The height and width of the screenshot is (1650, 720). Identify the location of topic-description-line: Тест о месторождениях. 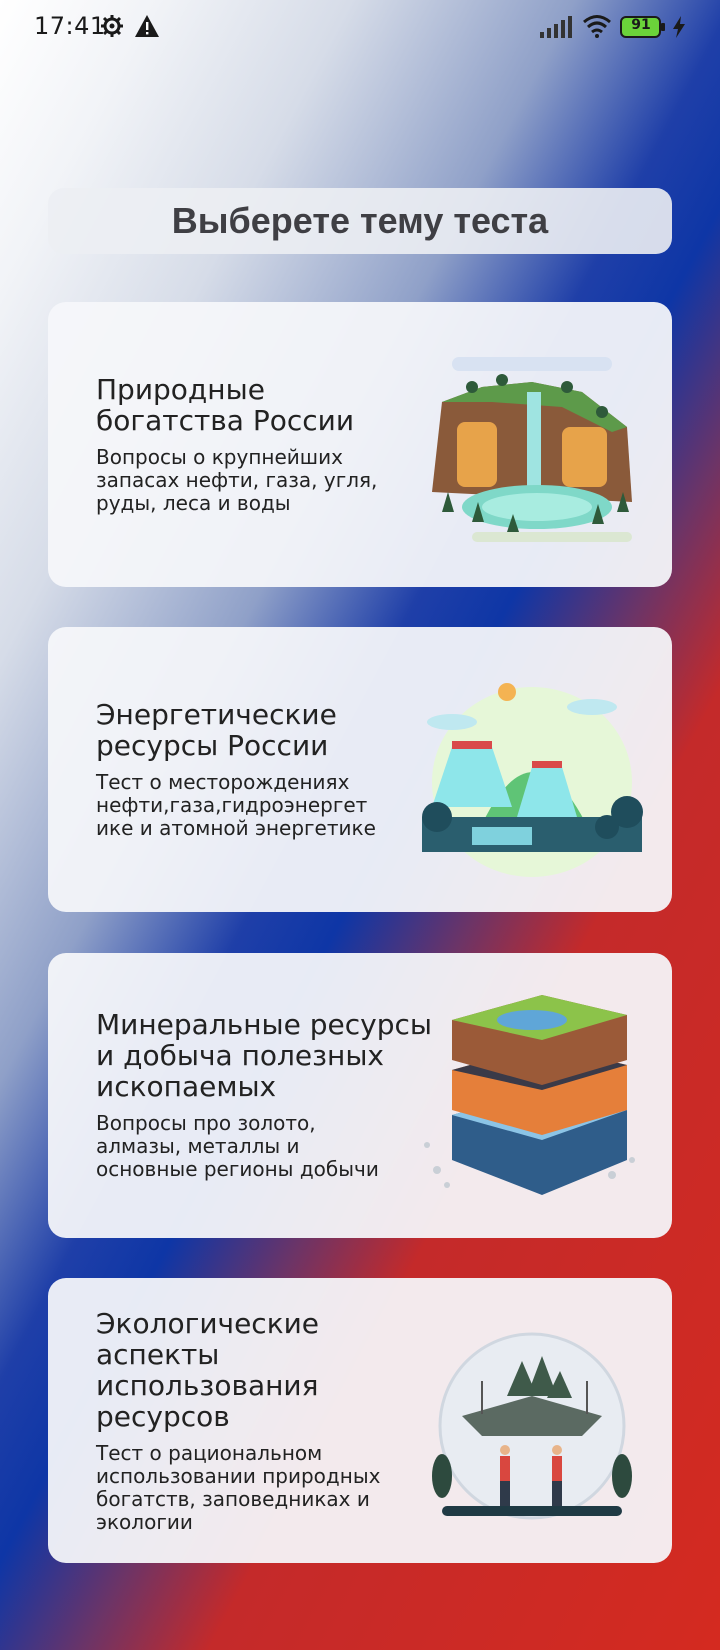
(223, 782).